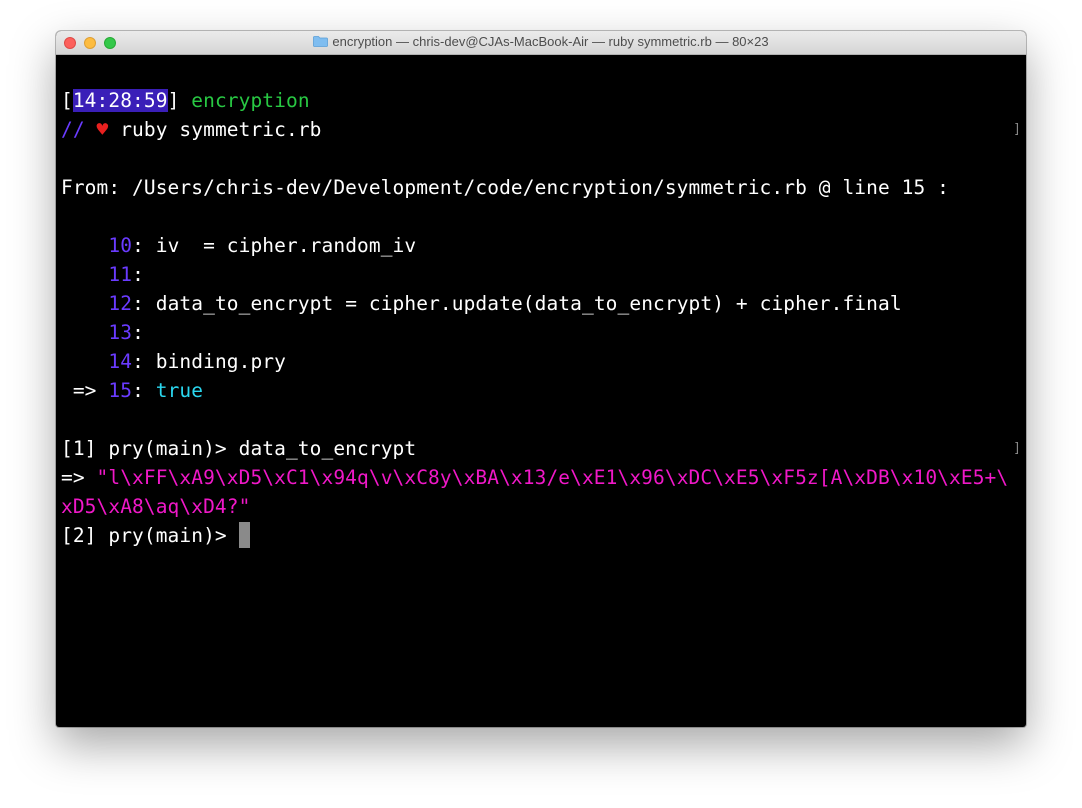 The width and height of the screenshot is (1082, 808). I want to click on pry-prompt: [1] pry(main)>, so click(150, 448).